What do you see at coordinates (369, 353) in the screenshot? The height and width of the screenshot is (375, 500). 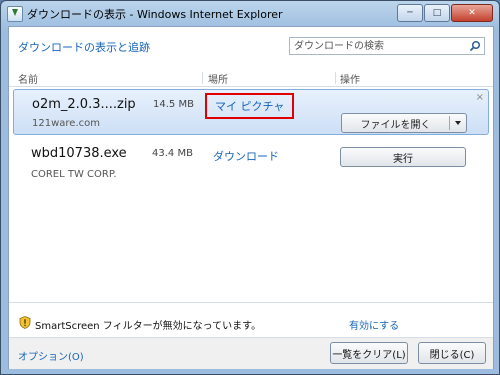 I see `clear-list-button: 一覧をクリア(L)` at bounding box center [369, 353].